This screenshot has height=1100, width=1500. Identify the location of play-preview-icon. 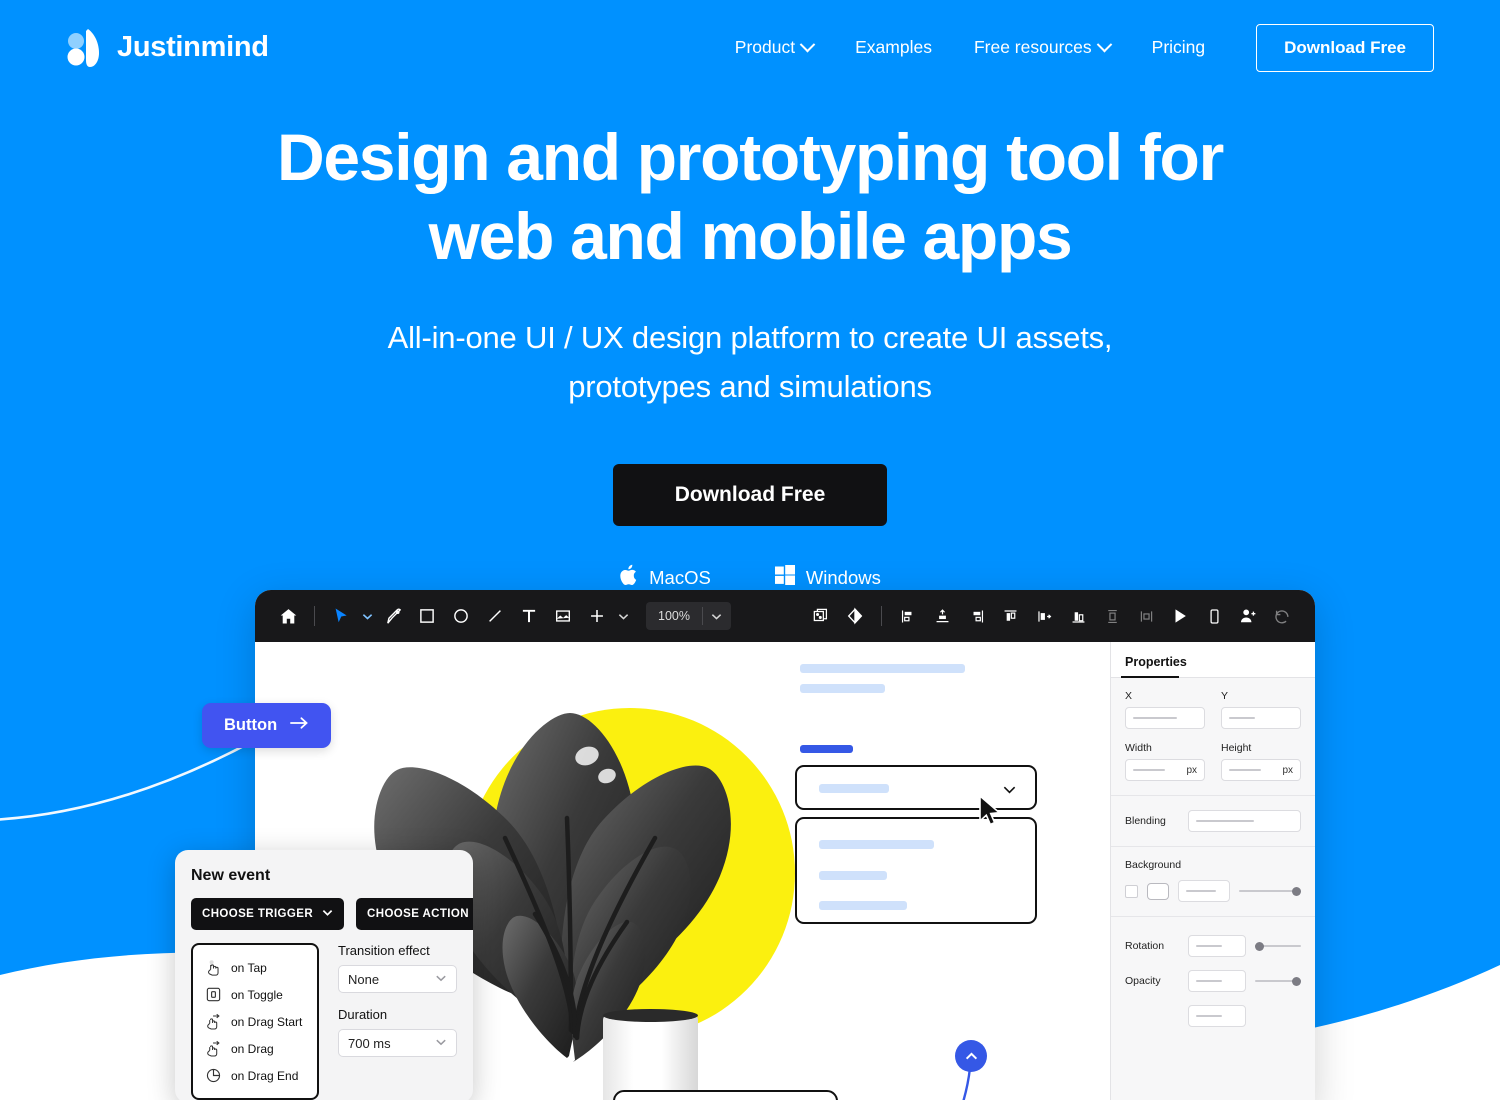
(1180, 616).